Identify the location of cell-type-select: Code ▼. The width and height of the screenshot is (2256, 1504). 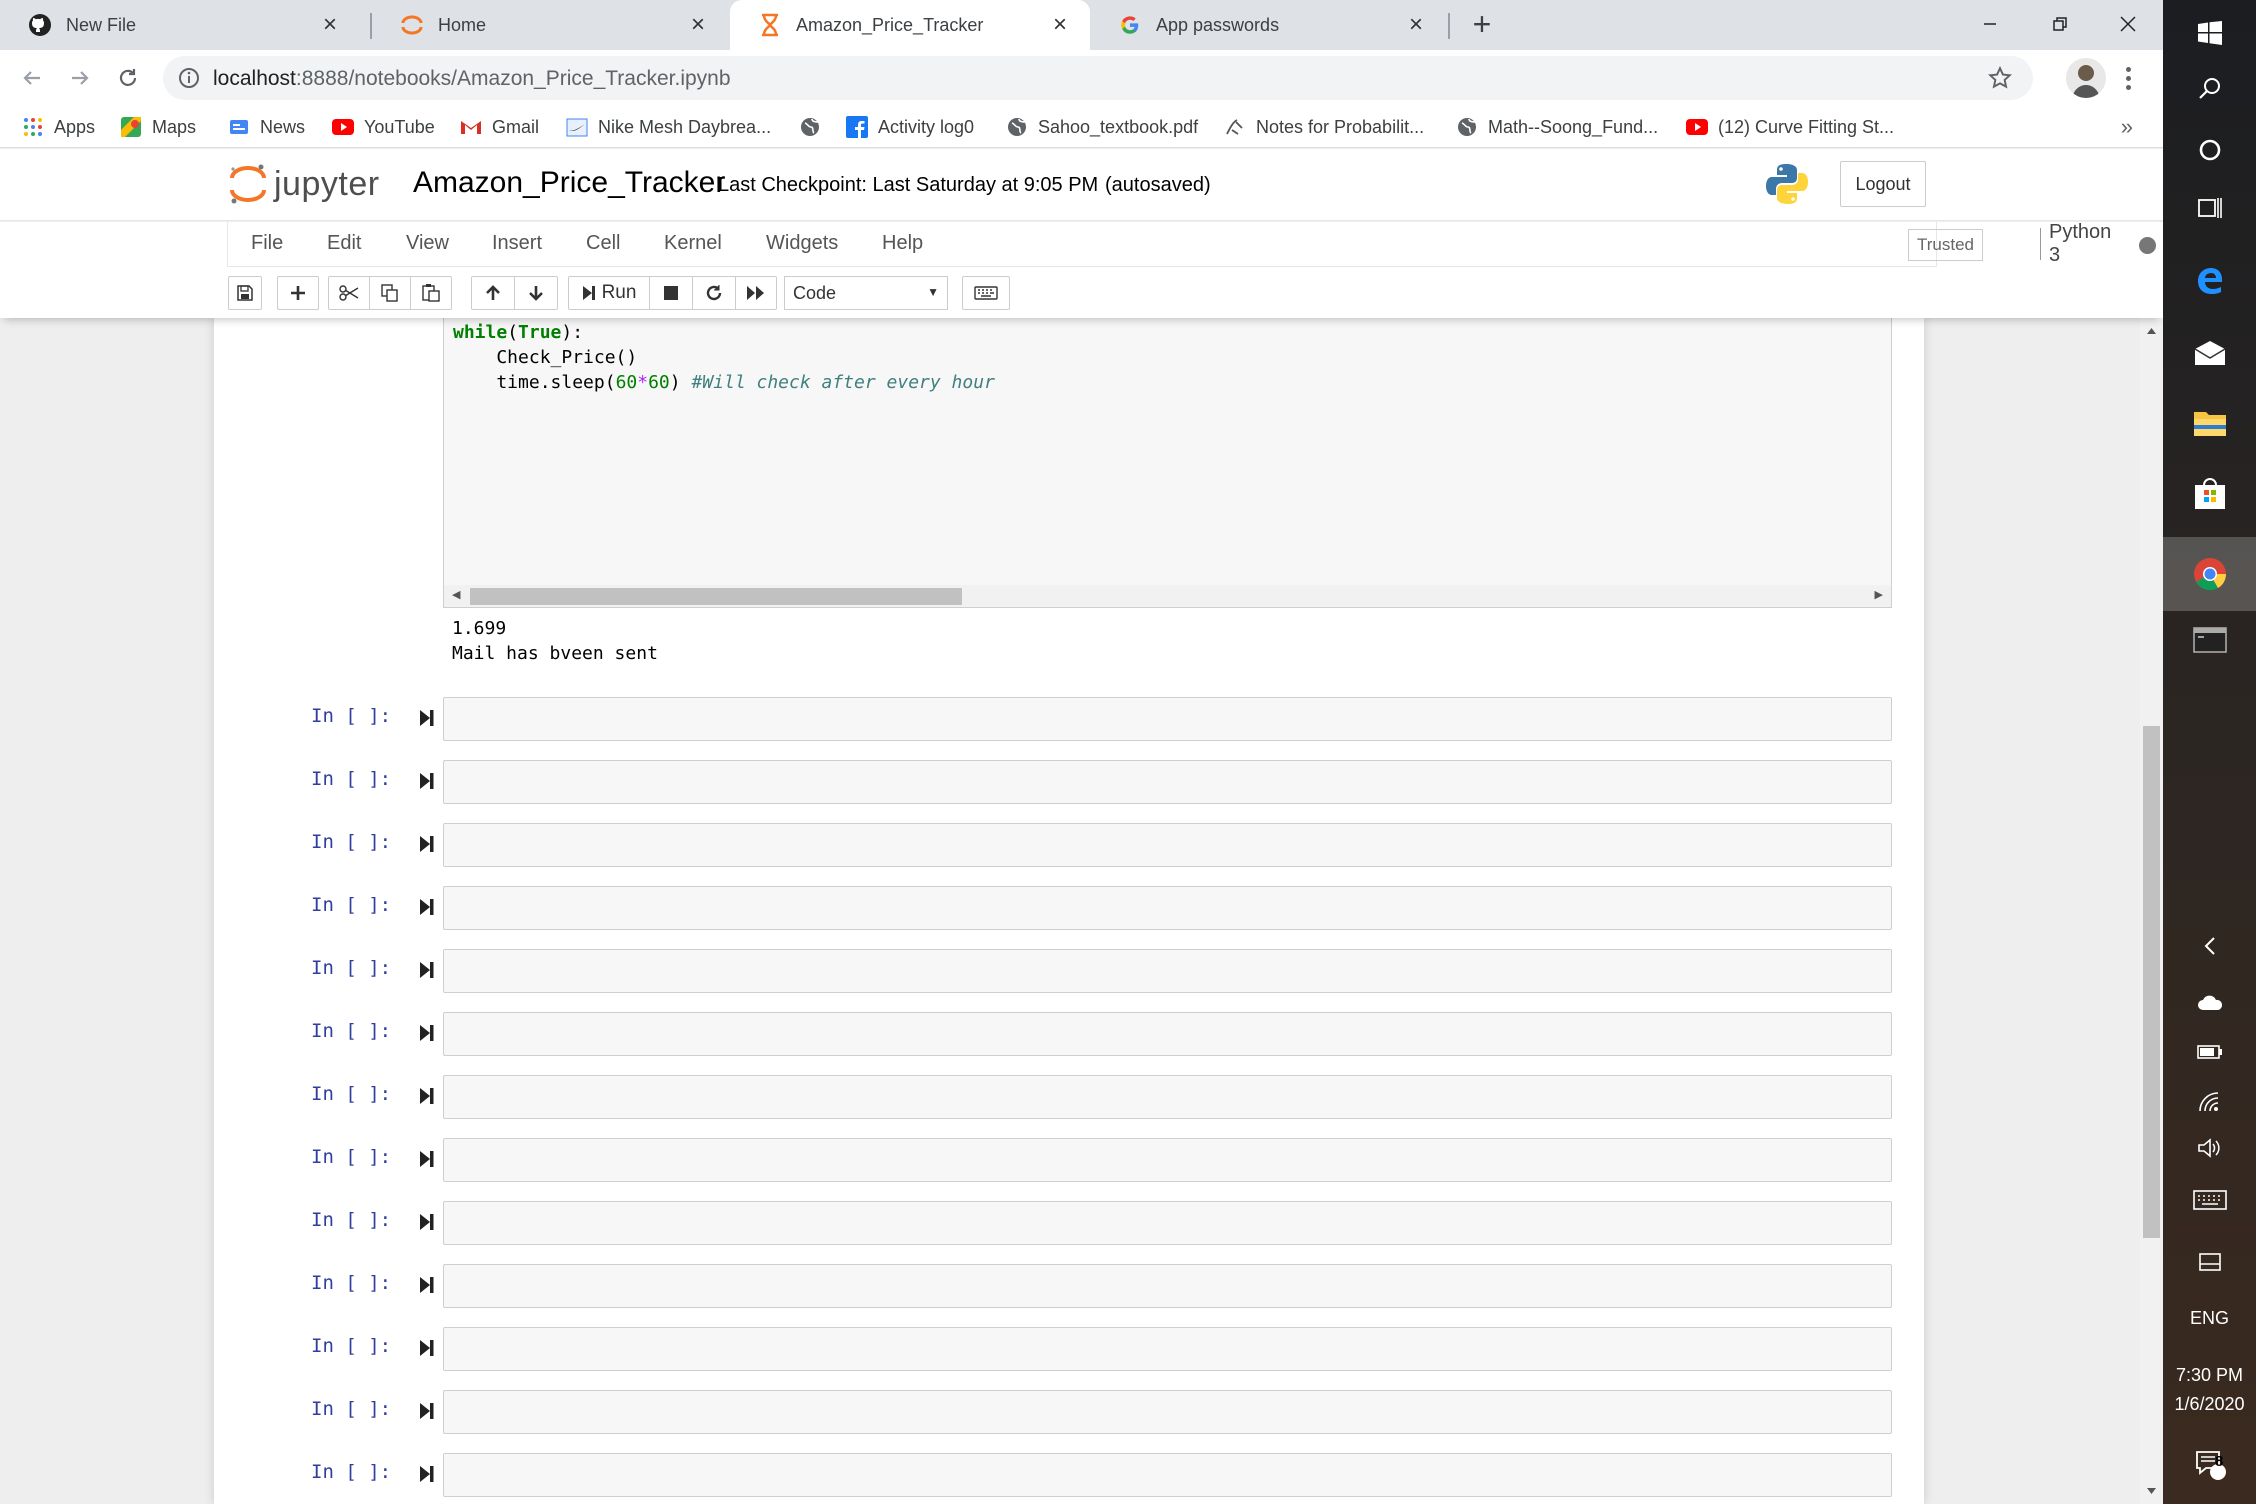
(866, 293).